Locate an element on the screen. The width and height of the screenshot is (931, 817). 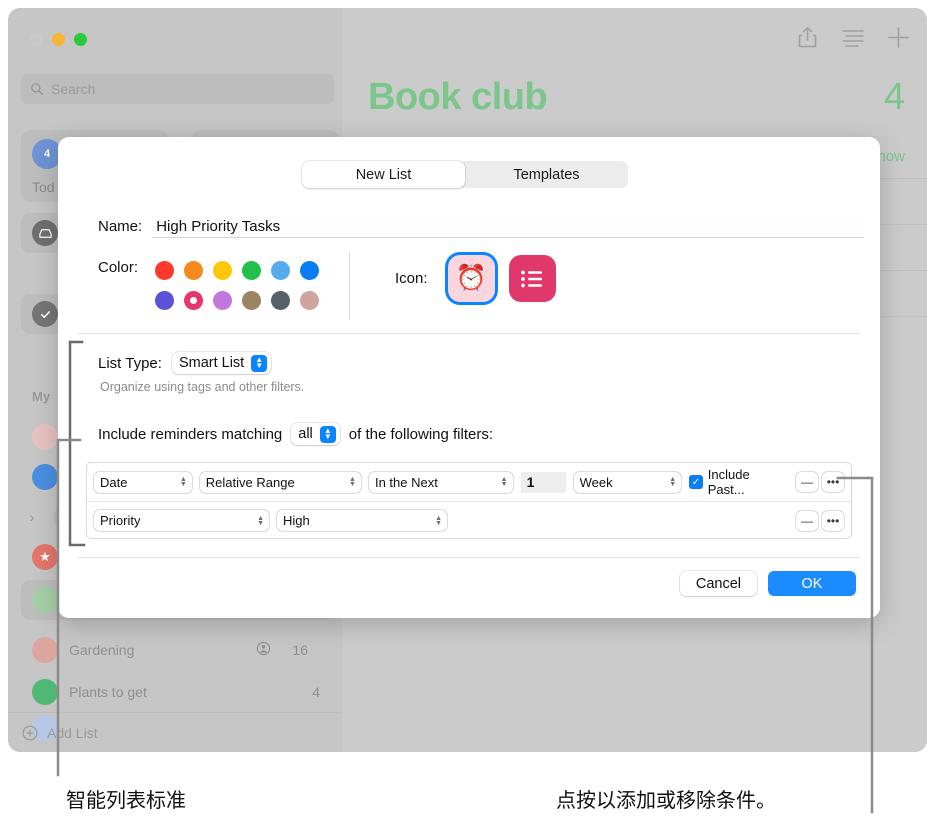
tile-today-label: Tod is located at coordinates (43, 187).